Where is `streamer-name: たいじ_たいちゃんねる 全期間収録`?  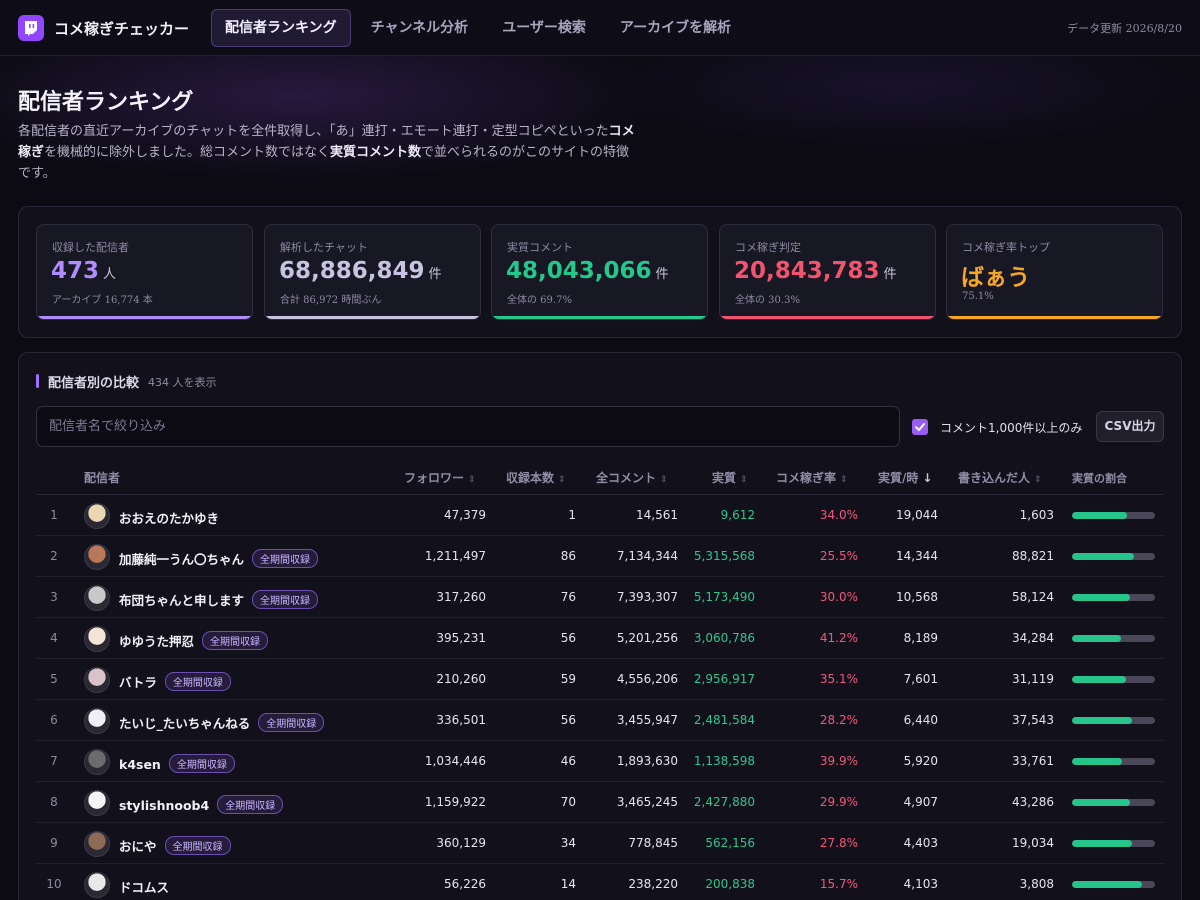
streamer-name: たいじ_たいちゃんねる 全期間収録 is located at coordinates (222, 722).